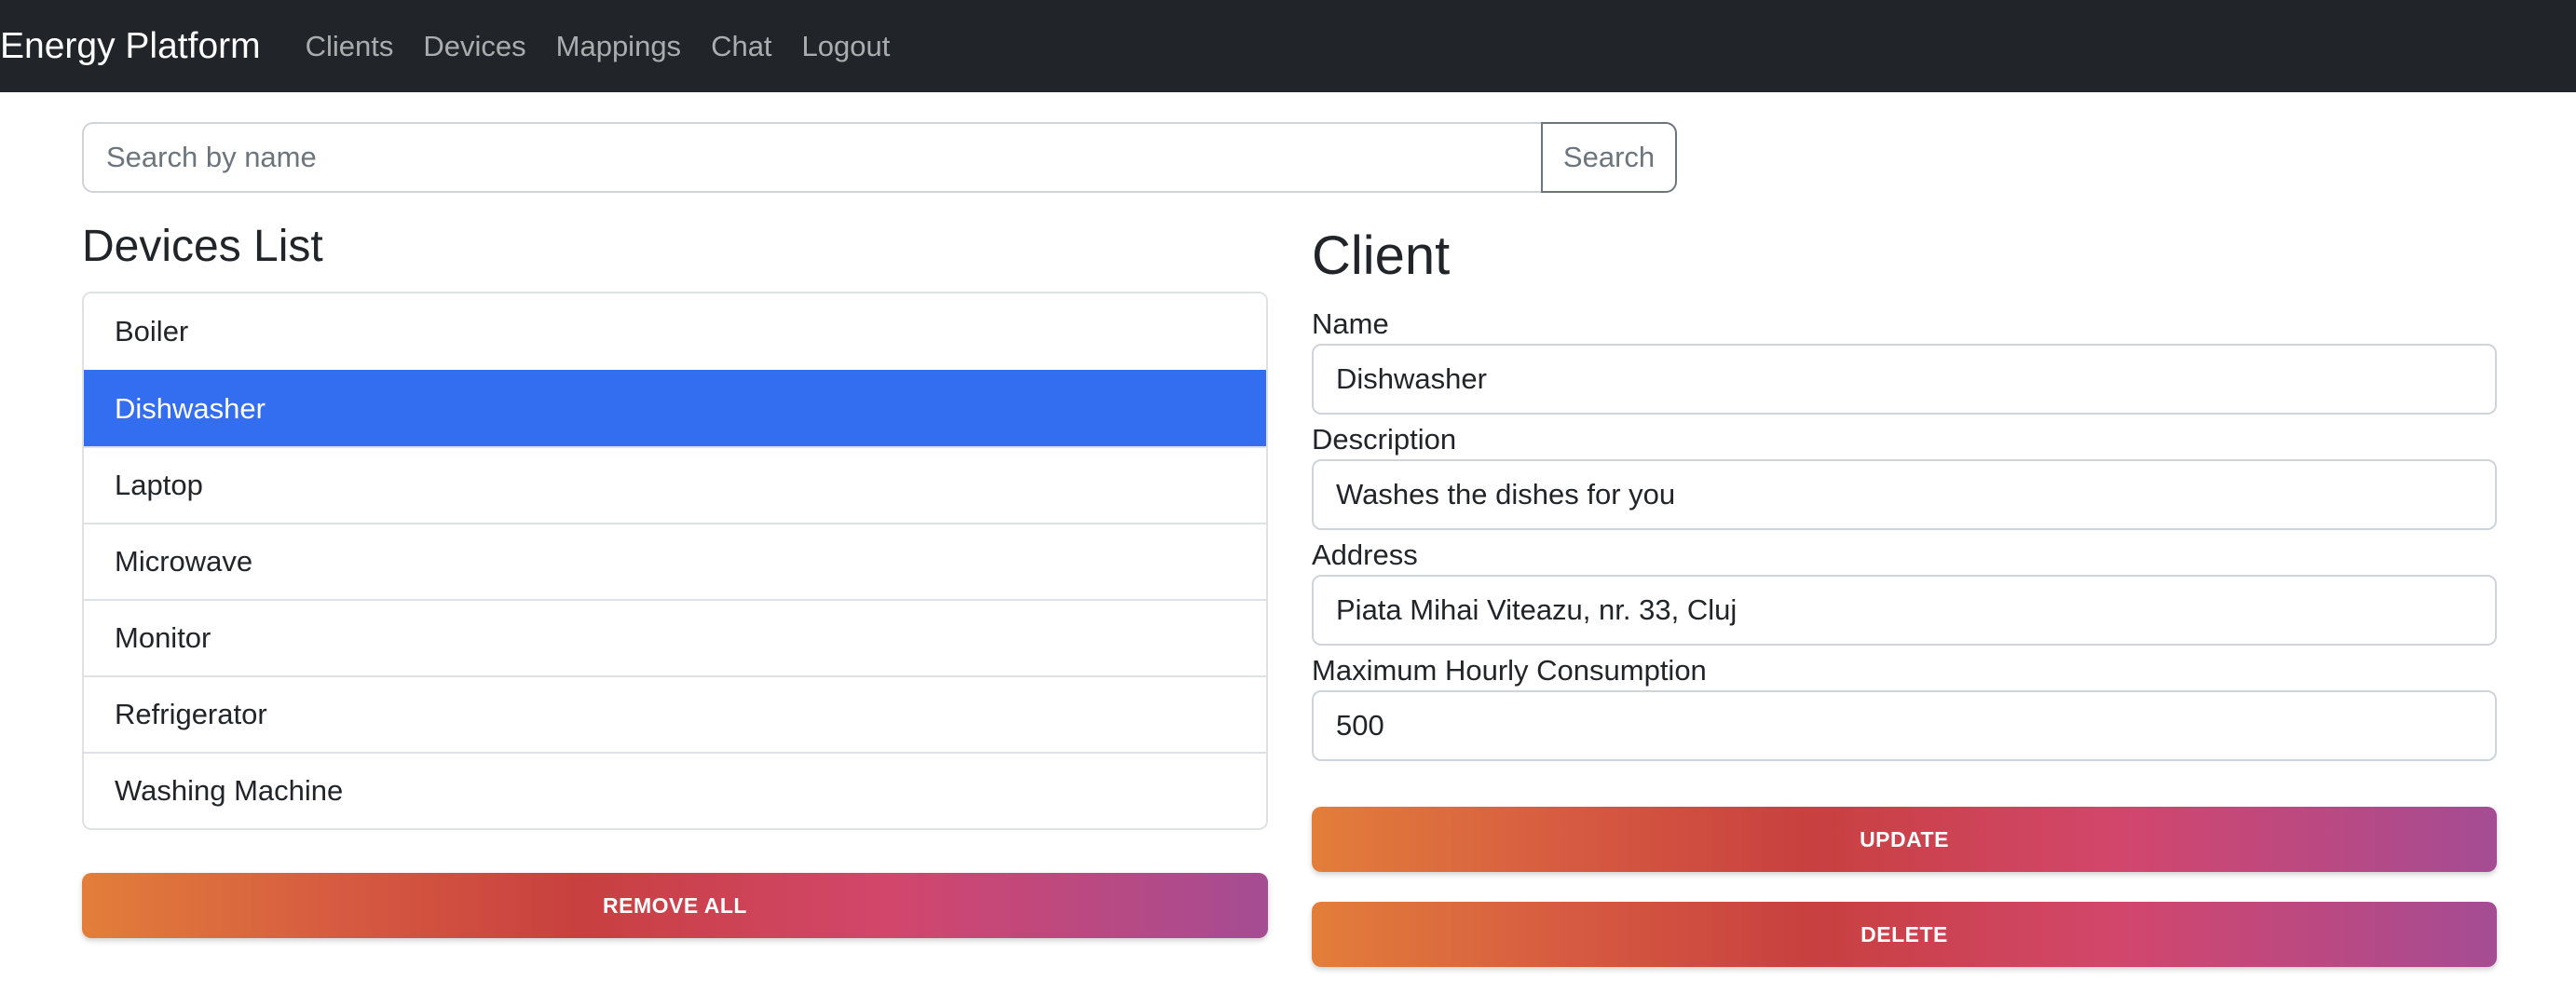  Describe the element at coordinates (1904, 379) in the screenshot. I see `name-field` at that location.